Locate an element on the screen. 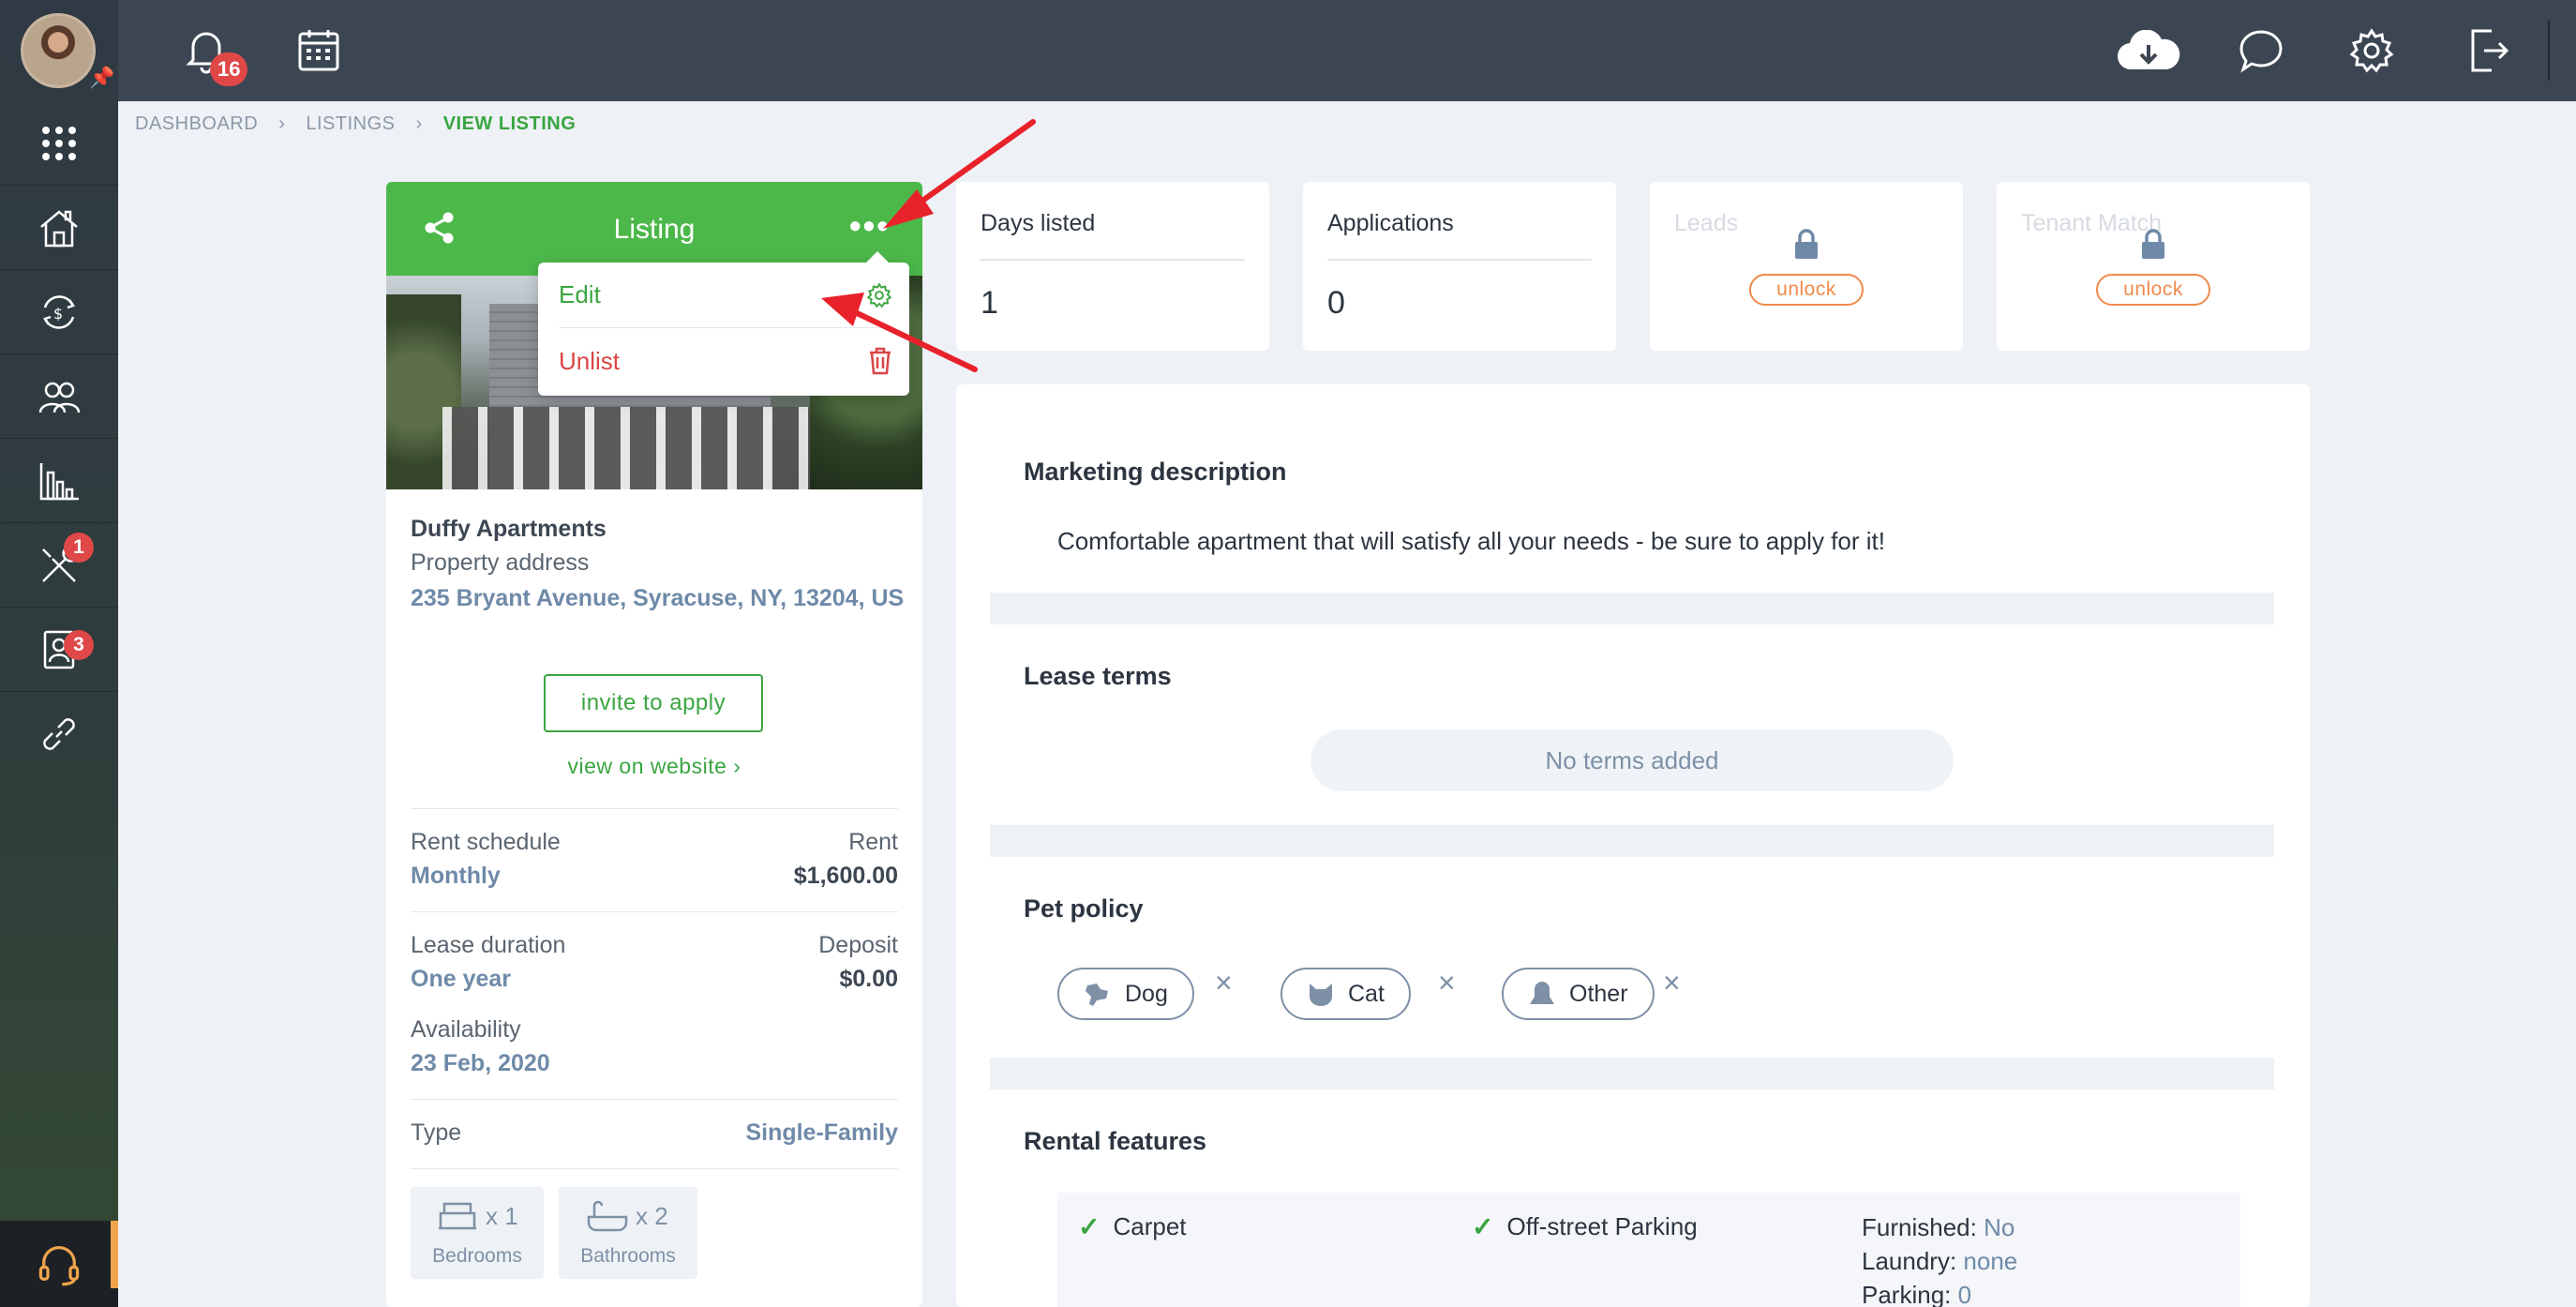 Image resolution: width=2576 pixels, height=1307 pixels. invite-to-apply-button: invite to apply is located at coordinates (654, 703).